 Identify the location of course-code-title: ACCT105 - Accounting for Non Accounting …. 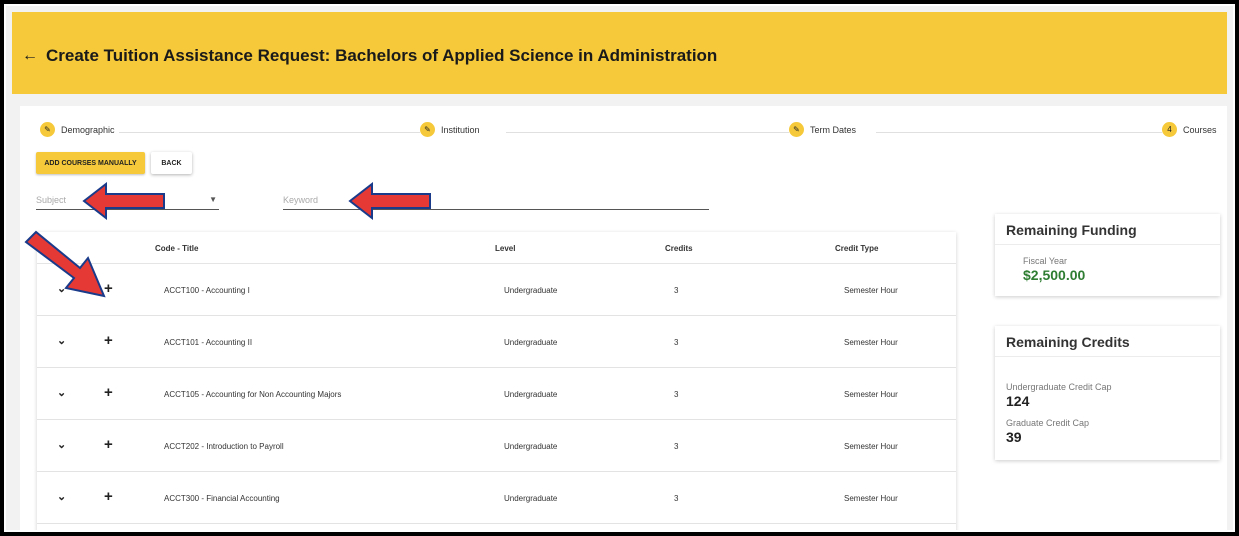
(253, 394).